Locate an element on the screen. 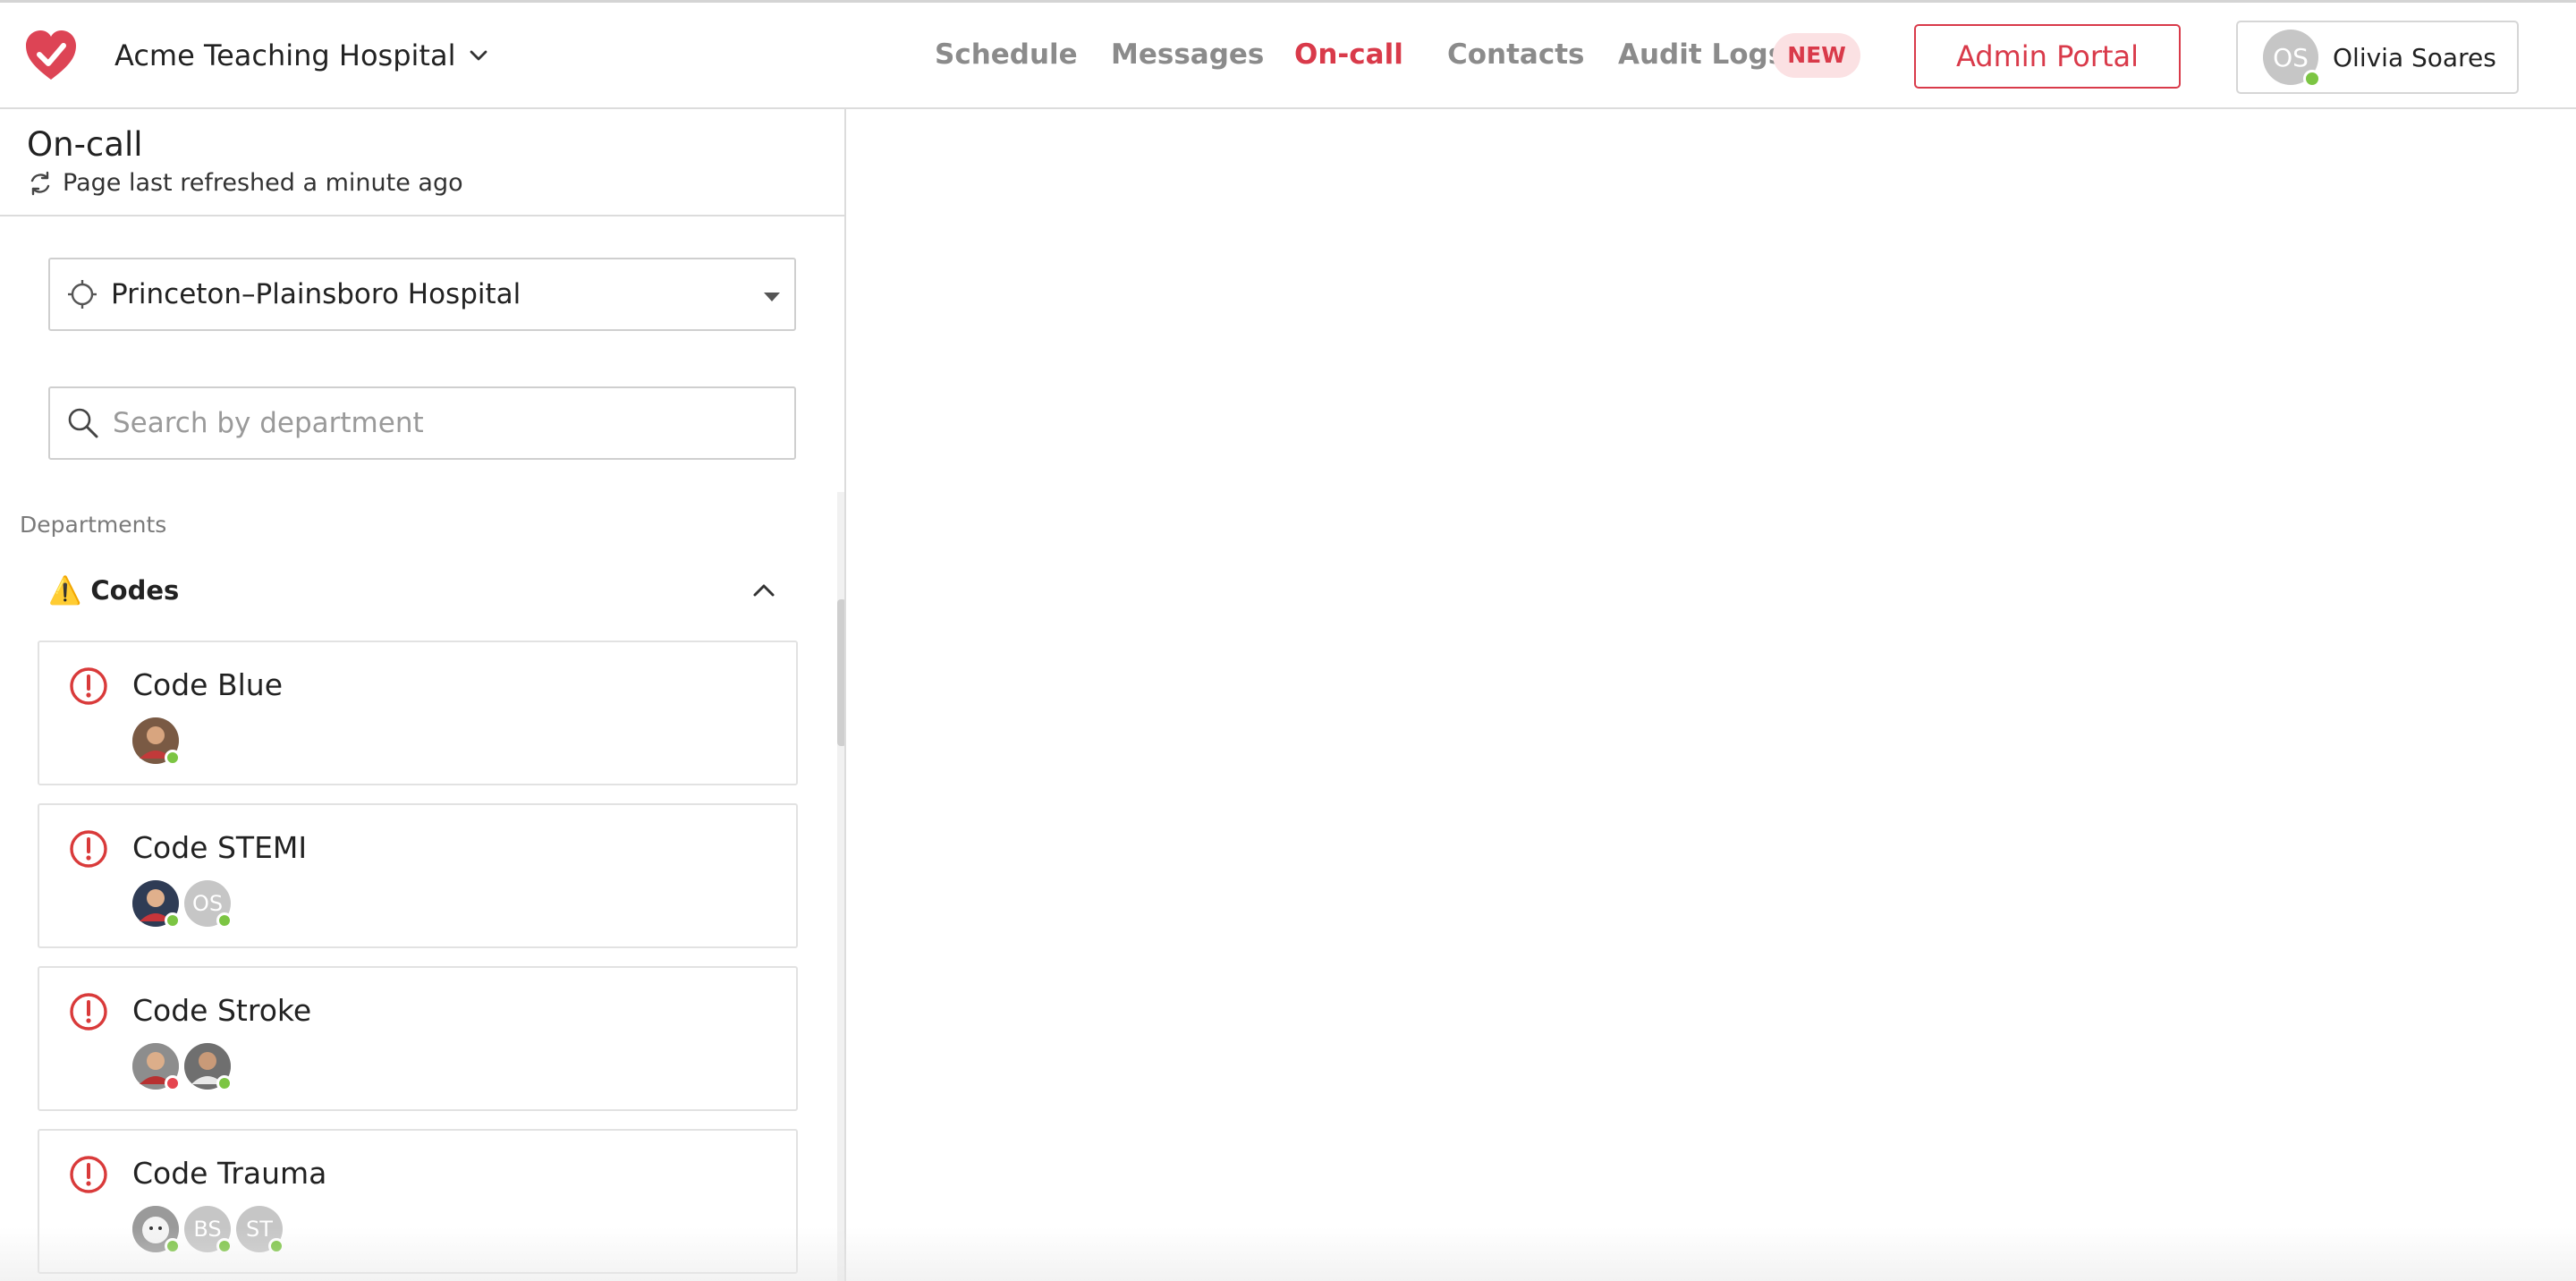 The width and height of the screenshot is (2576, 1281). scrollbar-thumb is located at coordinates (840, 672).